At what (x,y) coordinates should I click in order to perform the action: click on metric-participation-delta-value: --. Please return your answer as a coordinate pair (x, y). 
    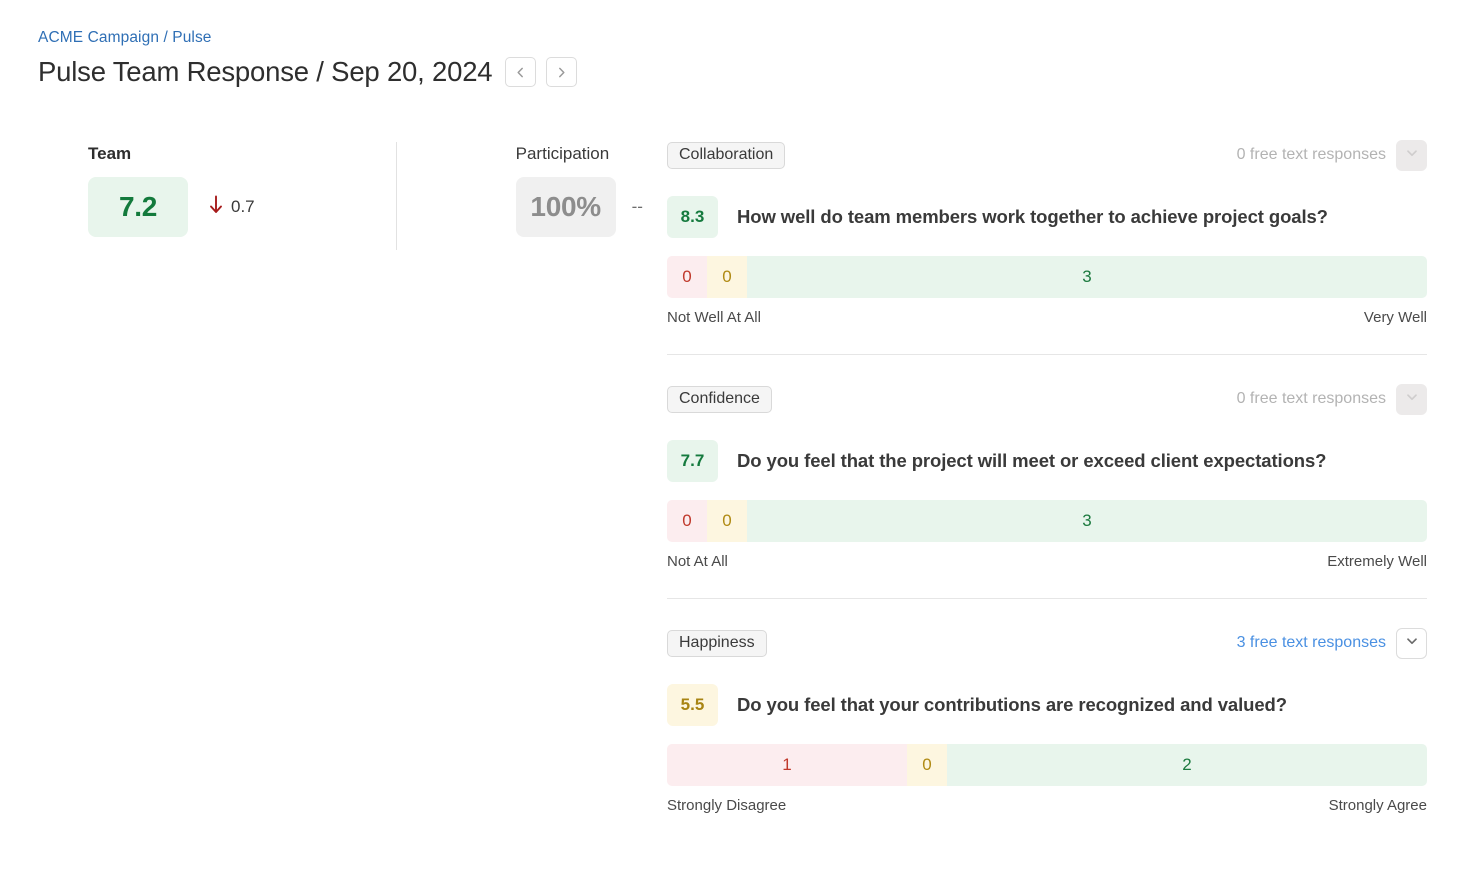
    Looking at the image, I should click on (637, 206).